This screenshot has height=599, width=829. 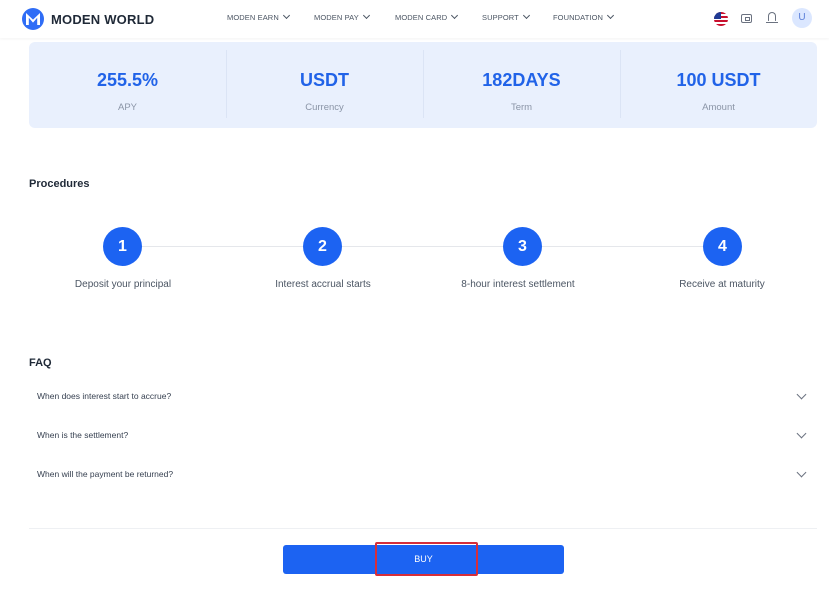 What do you see at coordinates (423, 437) in the screenshot?
I see `faq-item: When is the settlement?` at bounding box center [423, 437].